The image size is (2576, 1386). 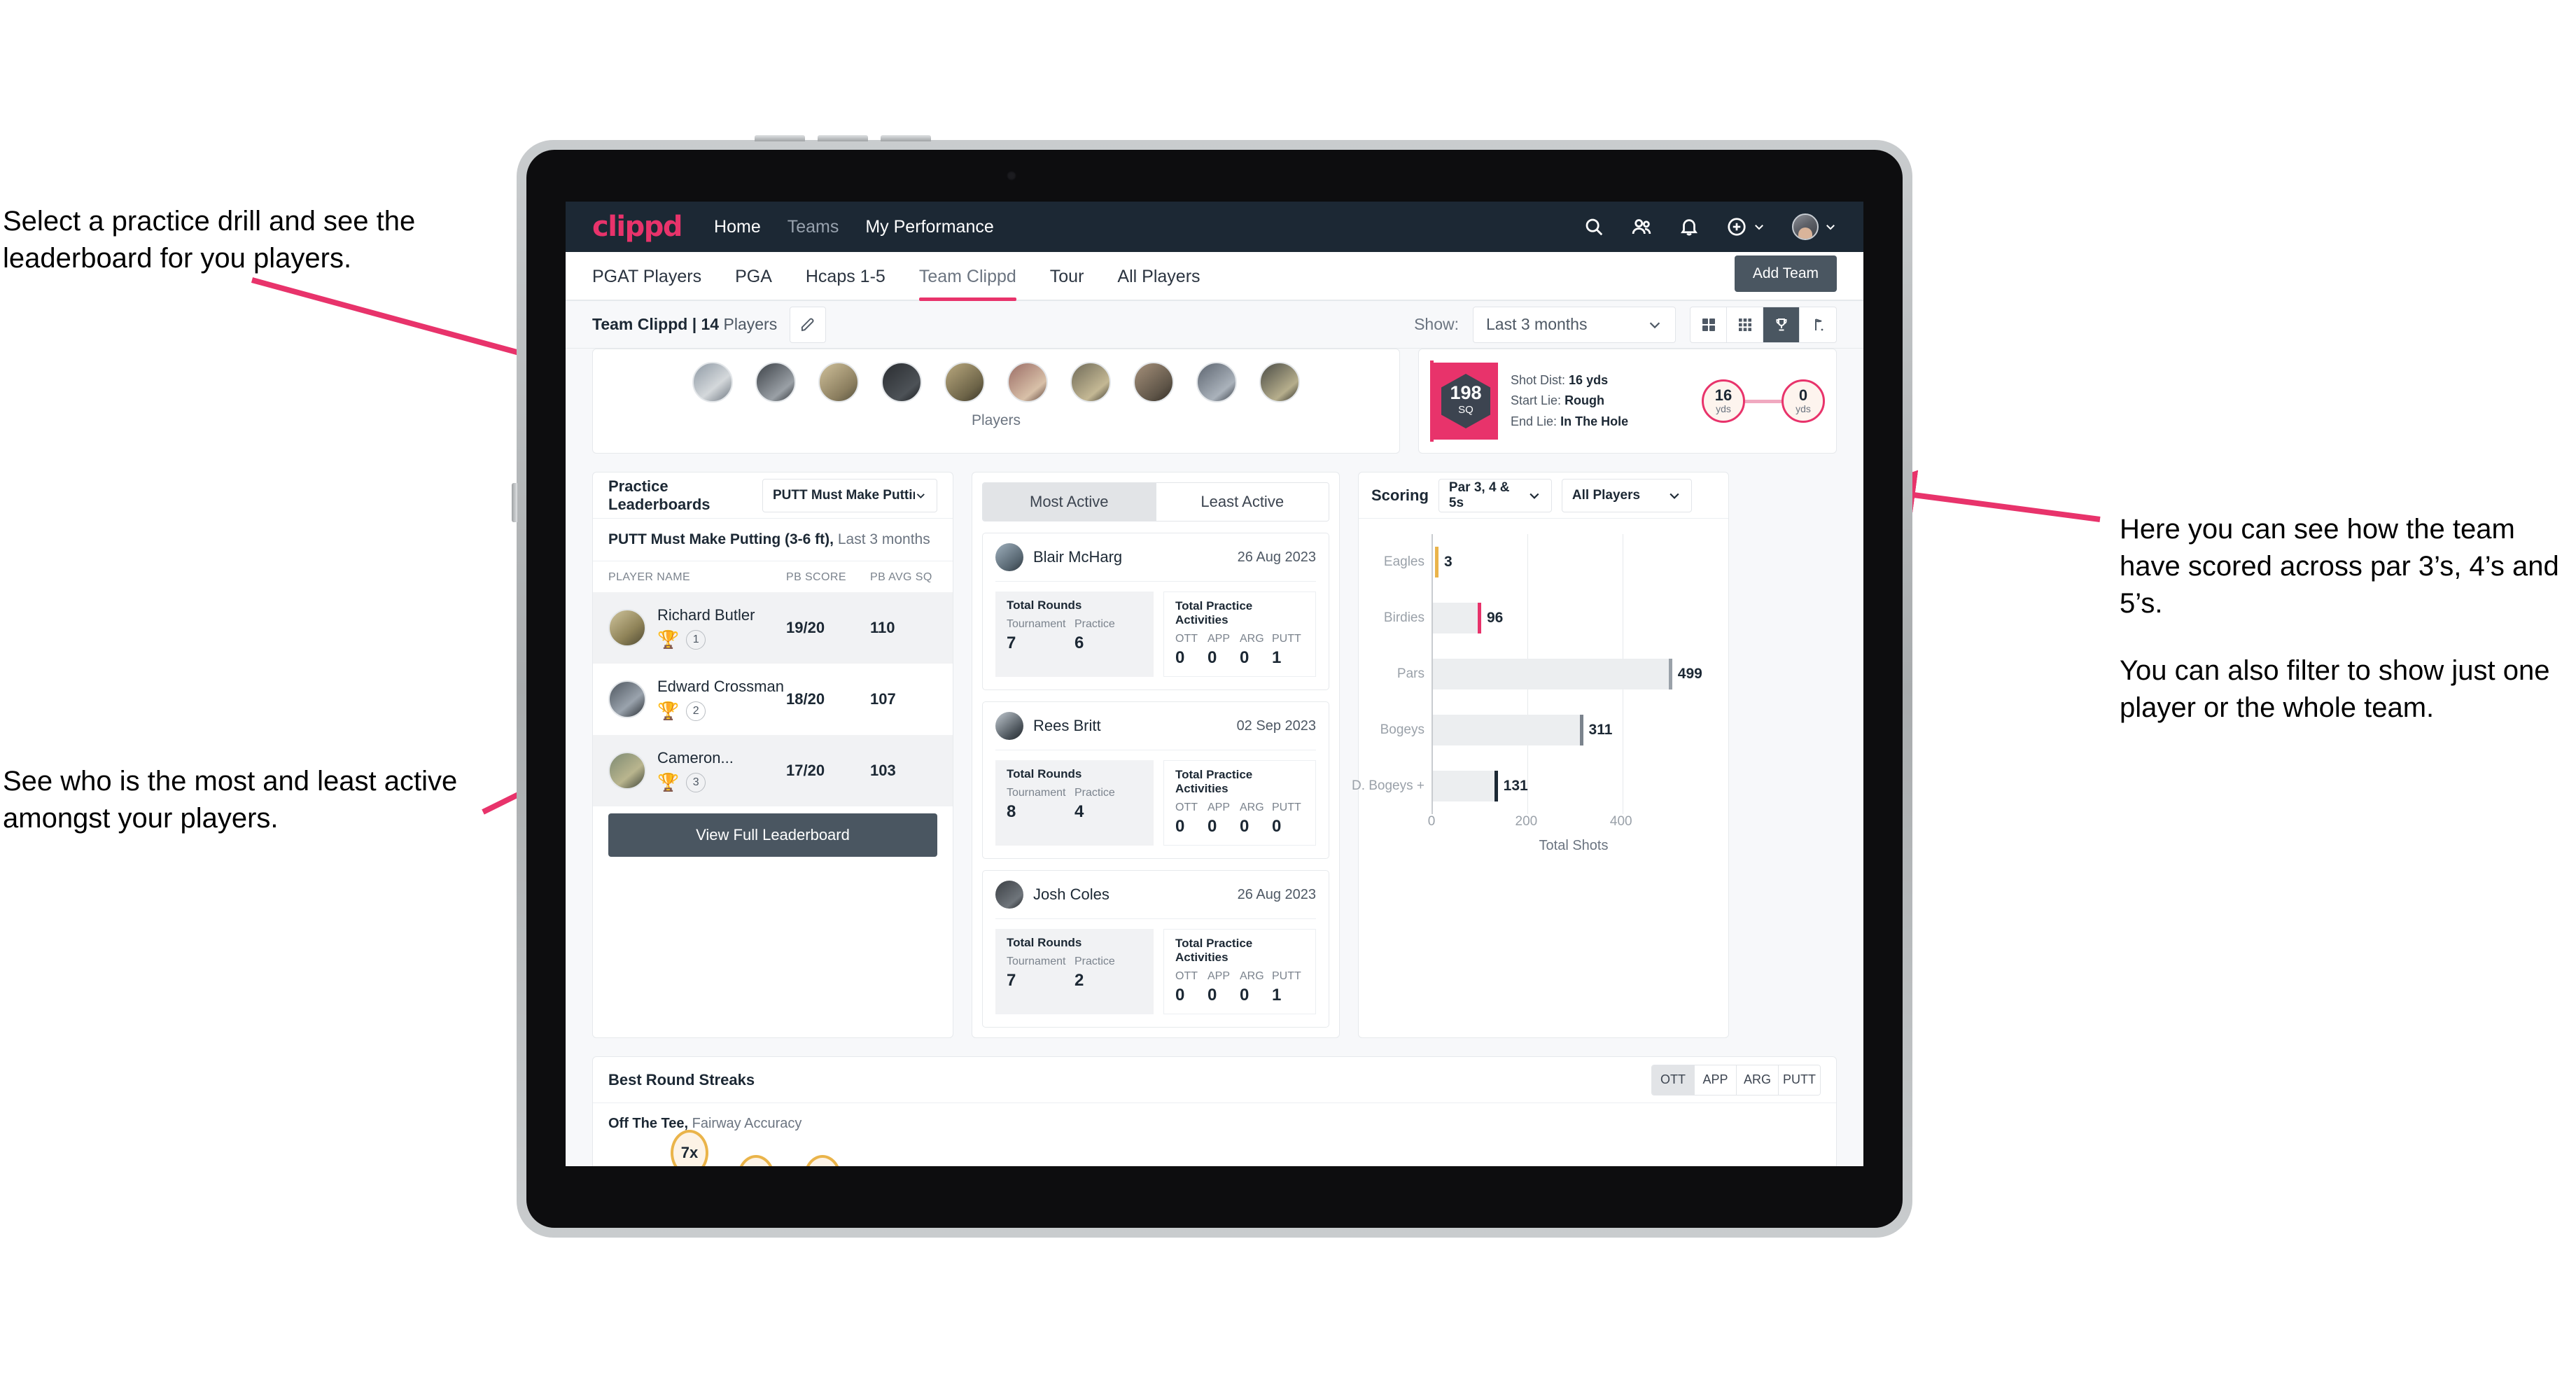 I want to click on arg-value: 0, so click(x=1245, y=995).